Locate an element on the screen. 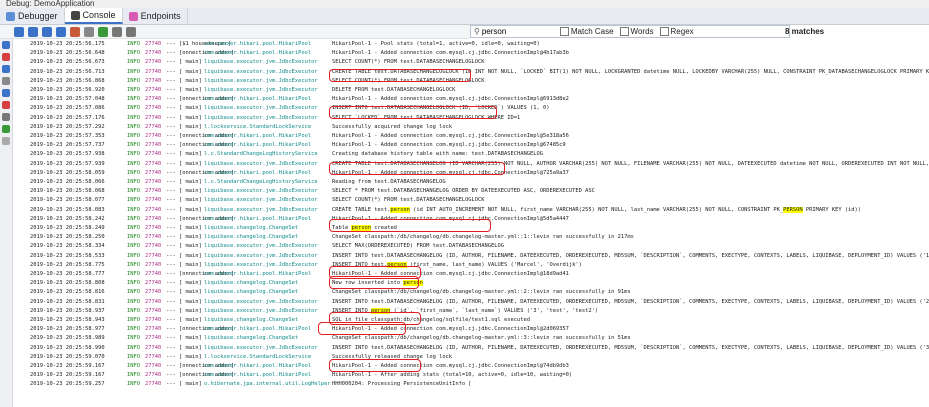  step-out-icon is located at coordinates (61, 31).